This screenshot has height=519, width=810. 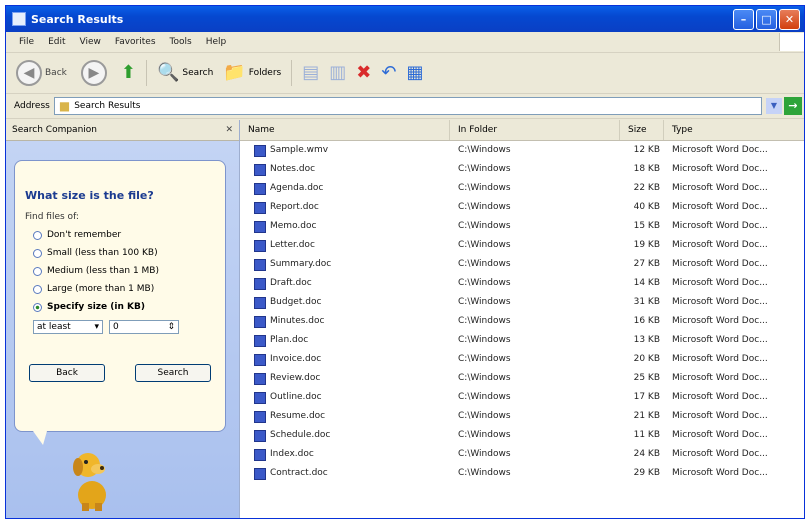 I want to click on move-to-button: ▤, so click(x=310, y=73).